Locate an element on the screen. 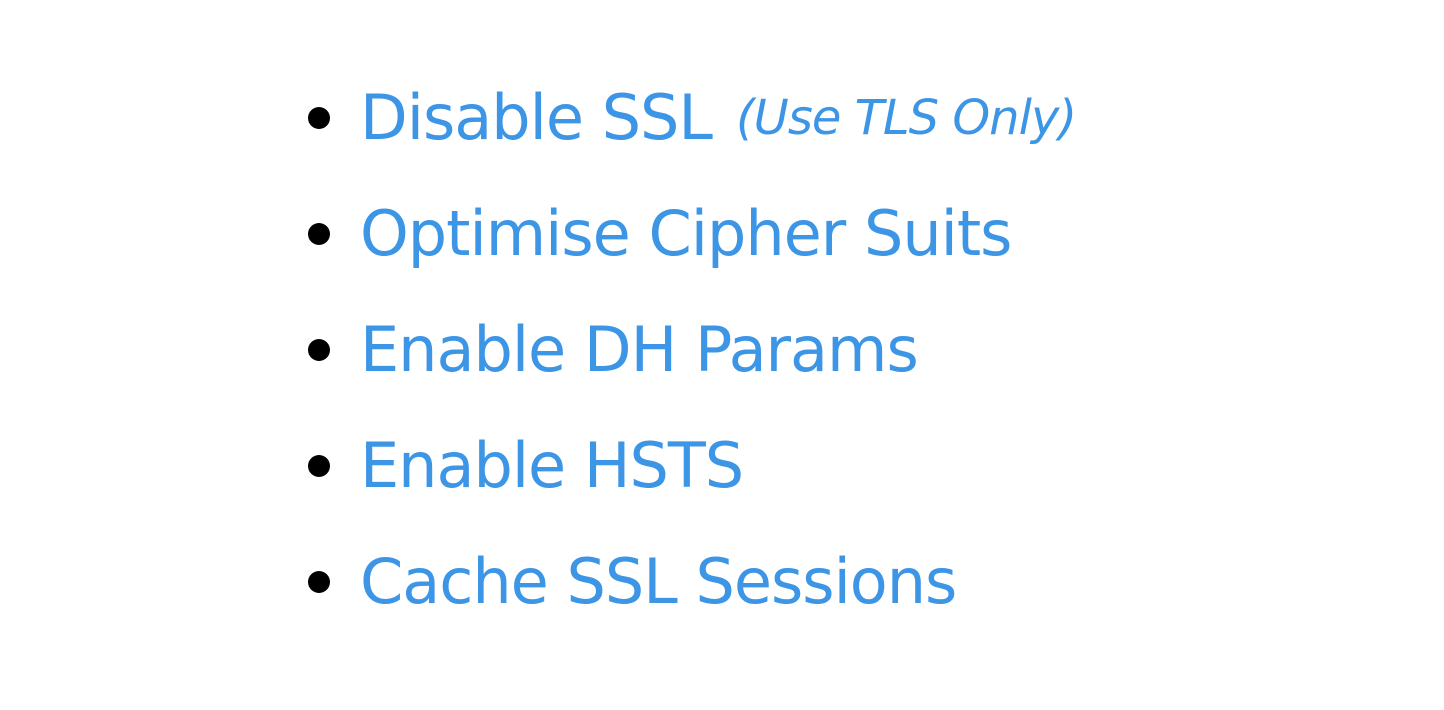  list-item-text: Enable HSTS is located at coordinates (552, 465).